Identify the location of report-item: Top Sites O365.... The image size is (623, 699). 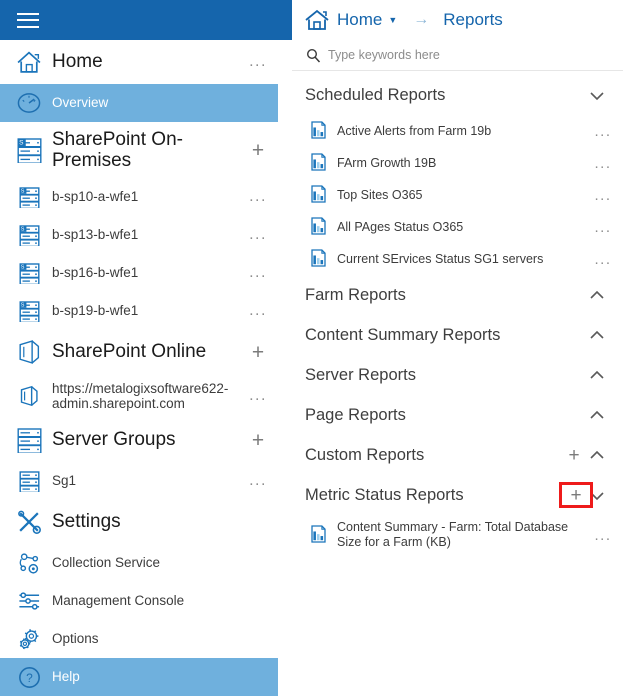
(457, 195).